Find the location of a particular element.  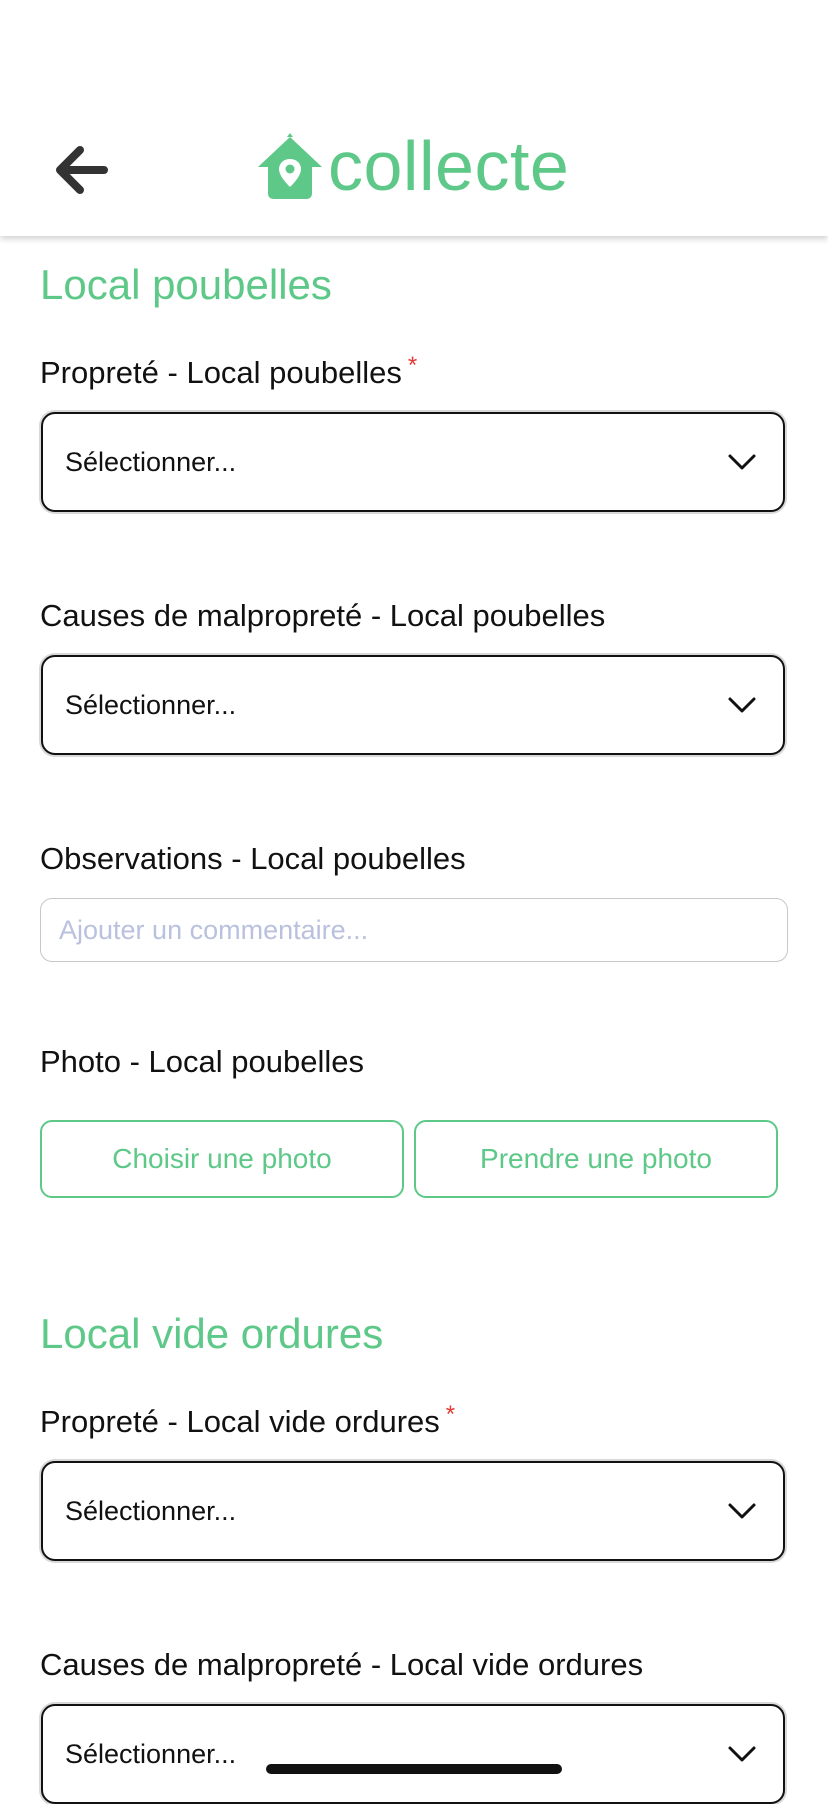

observations-label: Observations - Local poubelles is located at coordinates (253, 858).